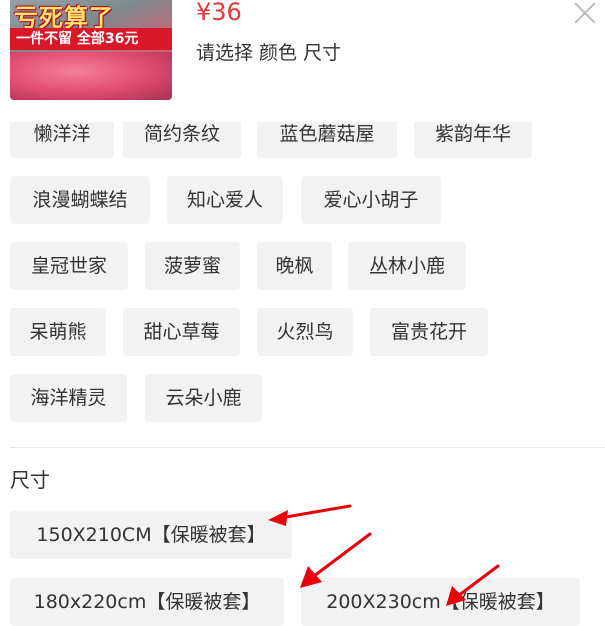  What do you see at coordinates (151, 535) in the screenshot?
I see `size-option-150x210: 150X210CM【保暖被套】` at bounding box center [151, 535].